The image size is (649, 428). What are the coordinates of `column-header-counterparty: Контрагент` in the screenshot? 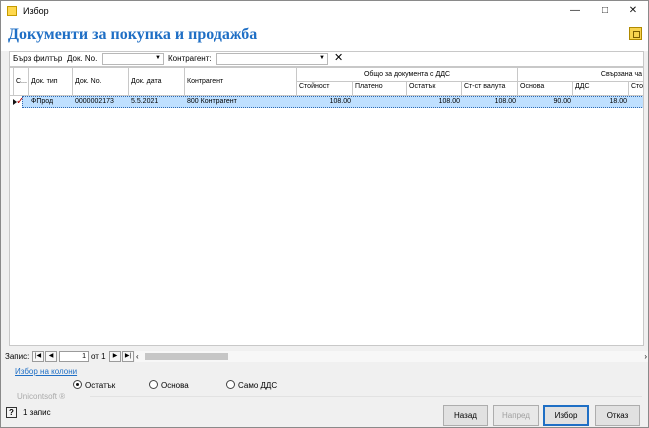 It's located at (241, 82).